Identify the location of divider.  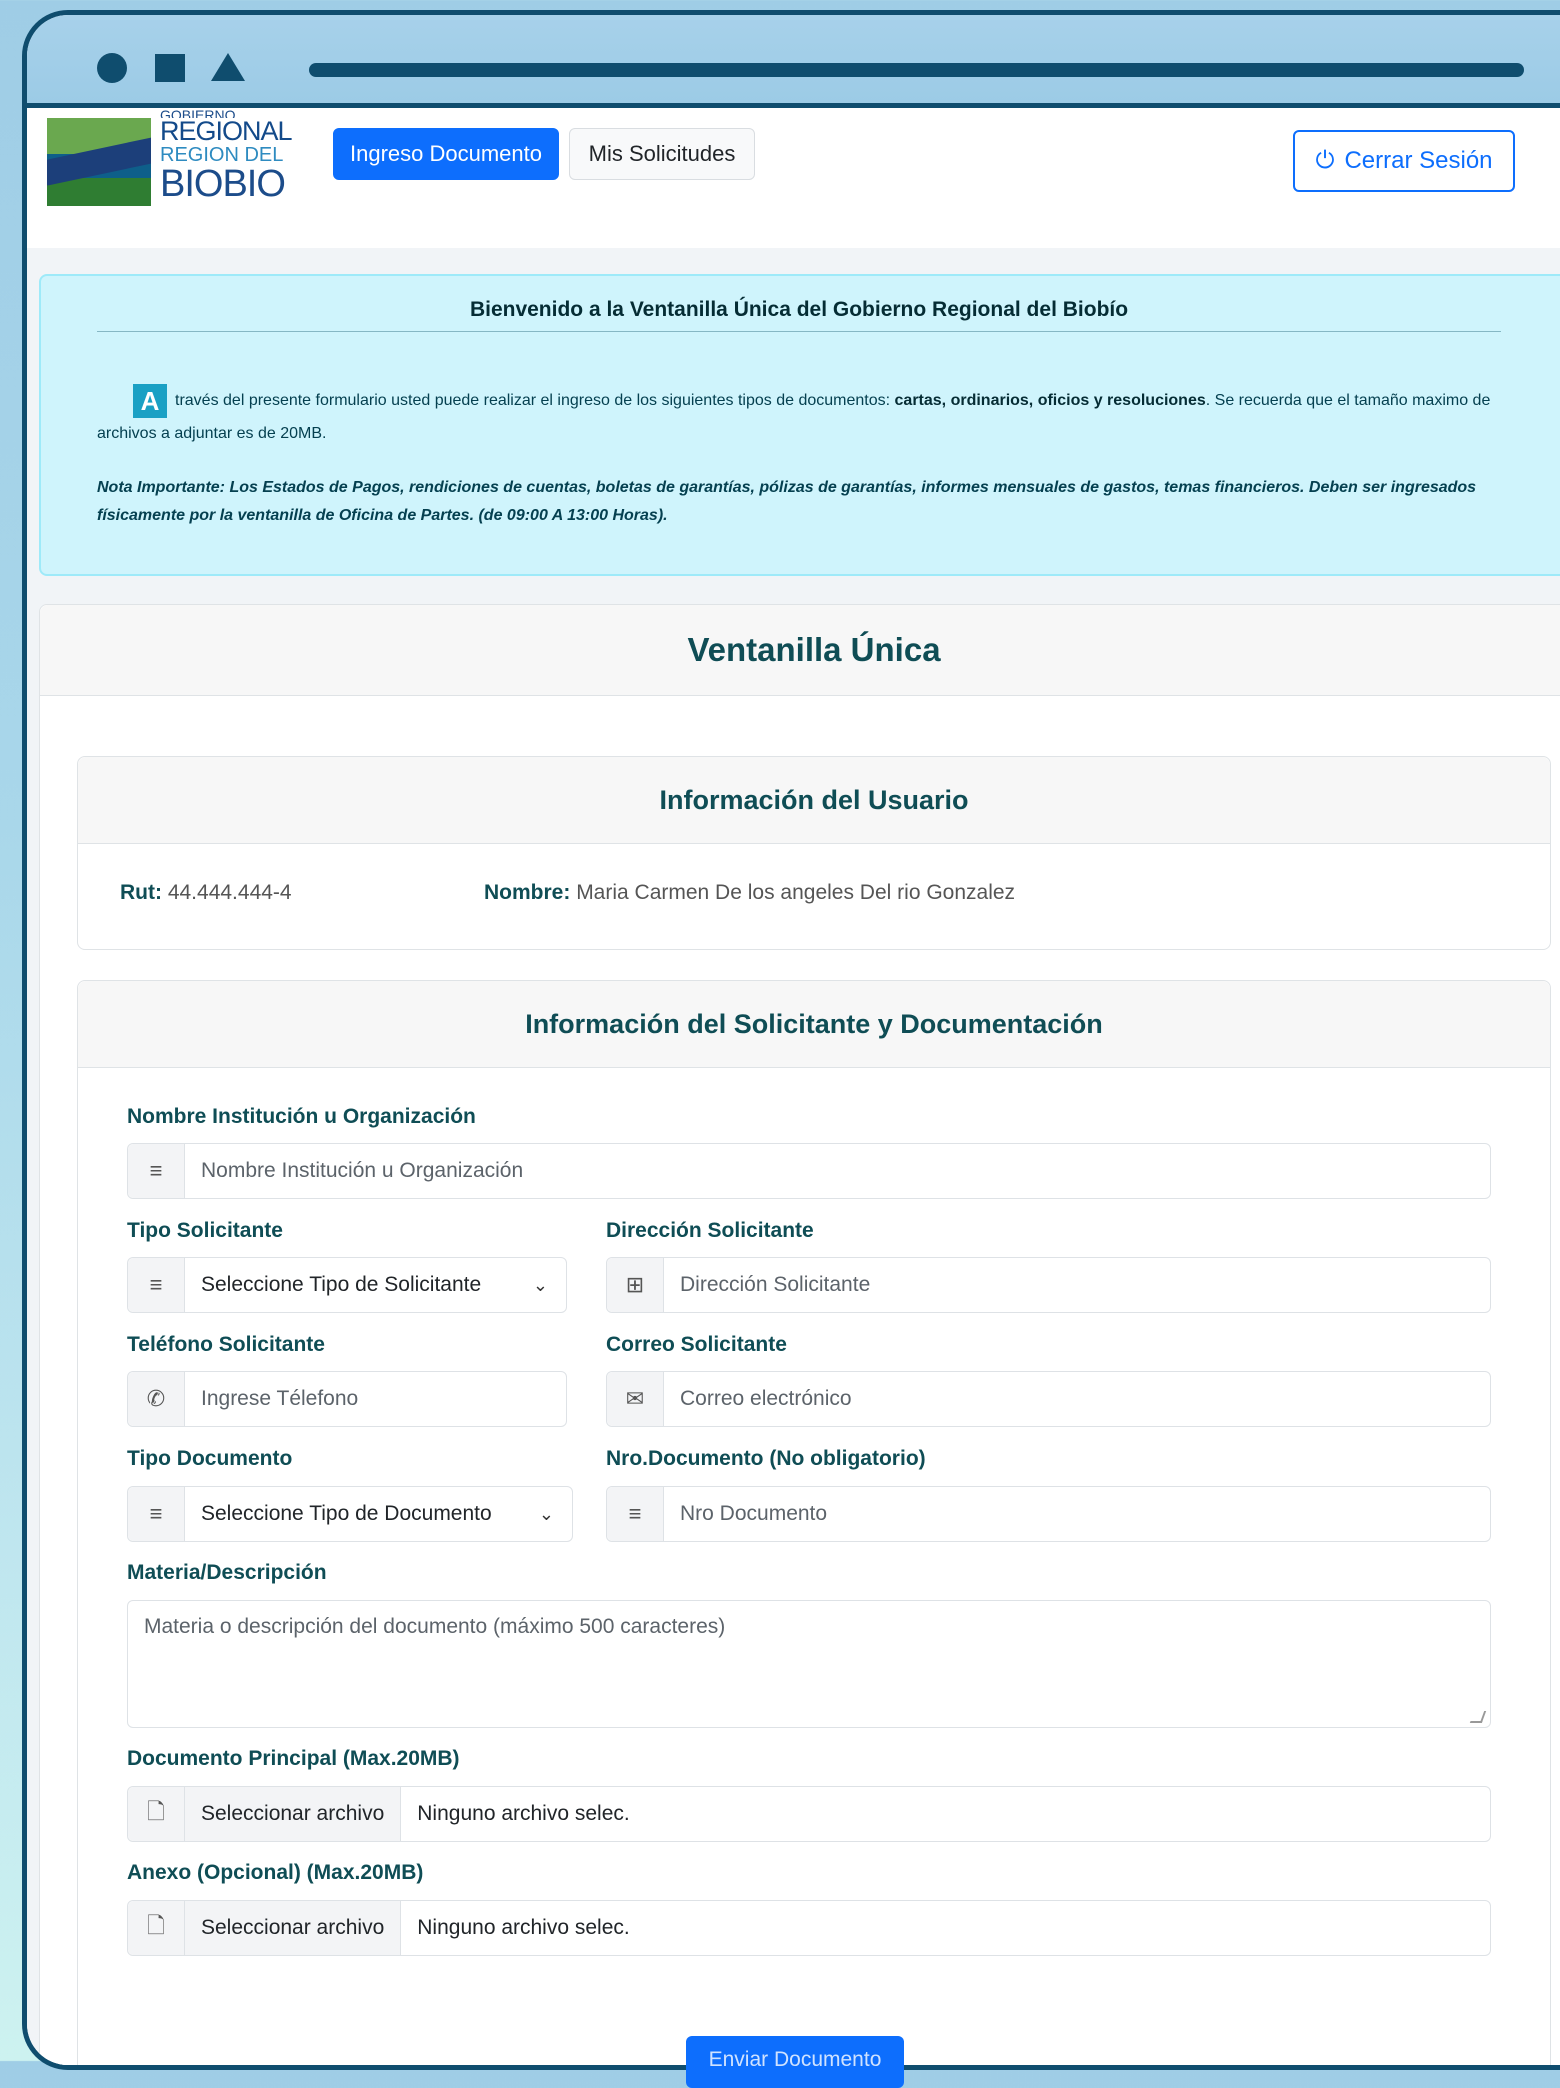
(799, 331).